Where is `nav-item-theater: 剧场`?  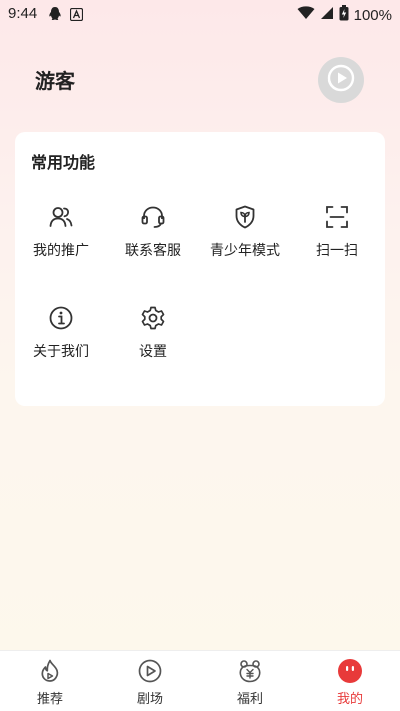
nav-item-theater: 剧场 is located at coordinates (150, 681).